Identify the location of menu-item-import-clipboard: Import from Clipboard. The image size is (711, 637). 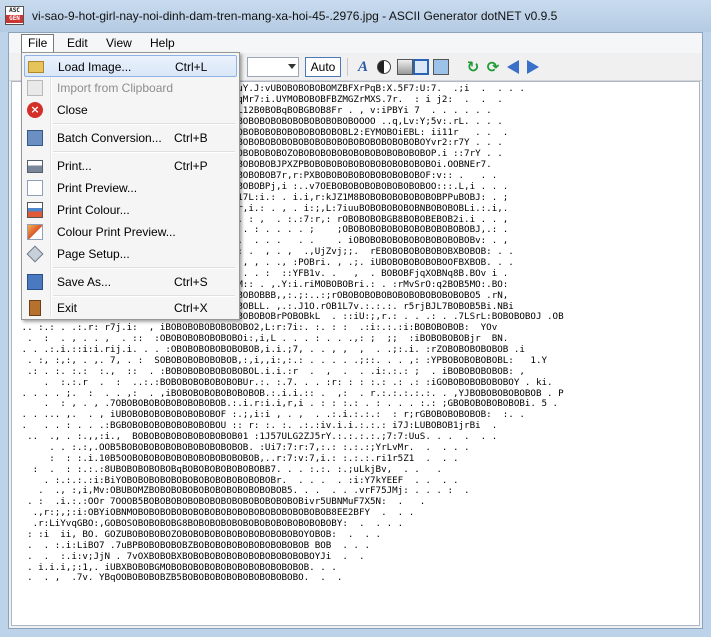
(130, 88).